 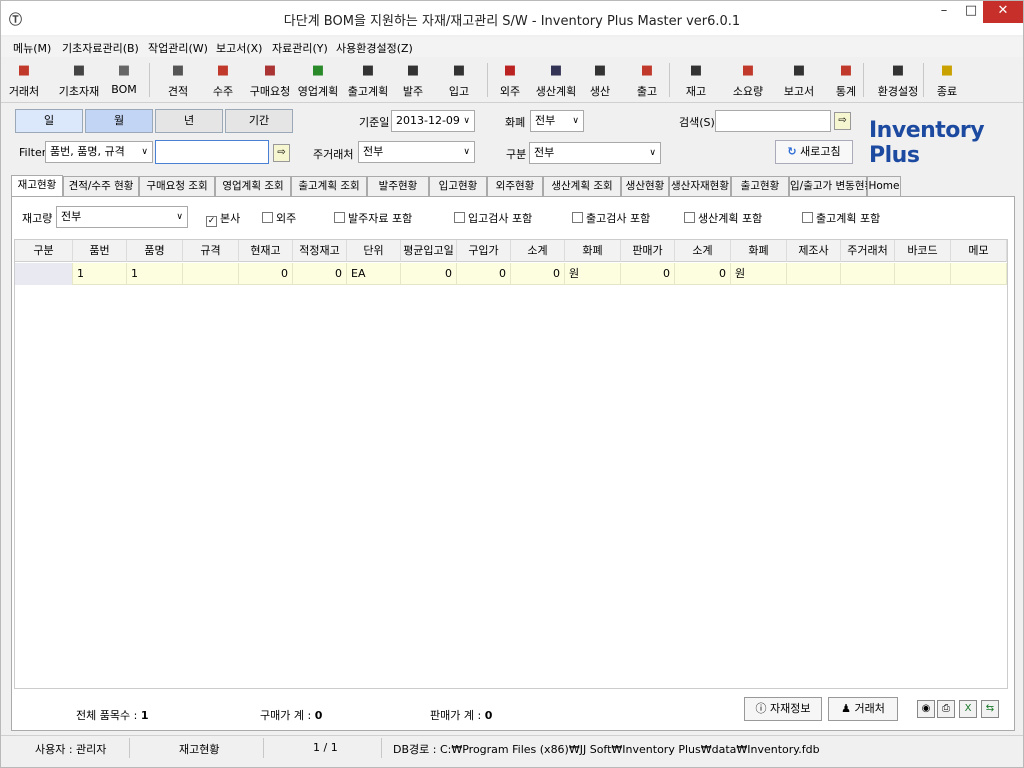 What do you see at coordinates (645, 186) in the screenshot?
I see `tab-10: 생산현황` at bounding box center [645, 186].